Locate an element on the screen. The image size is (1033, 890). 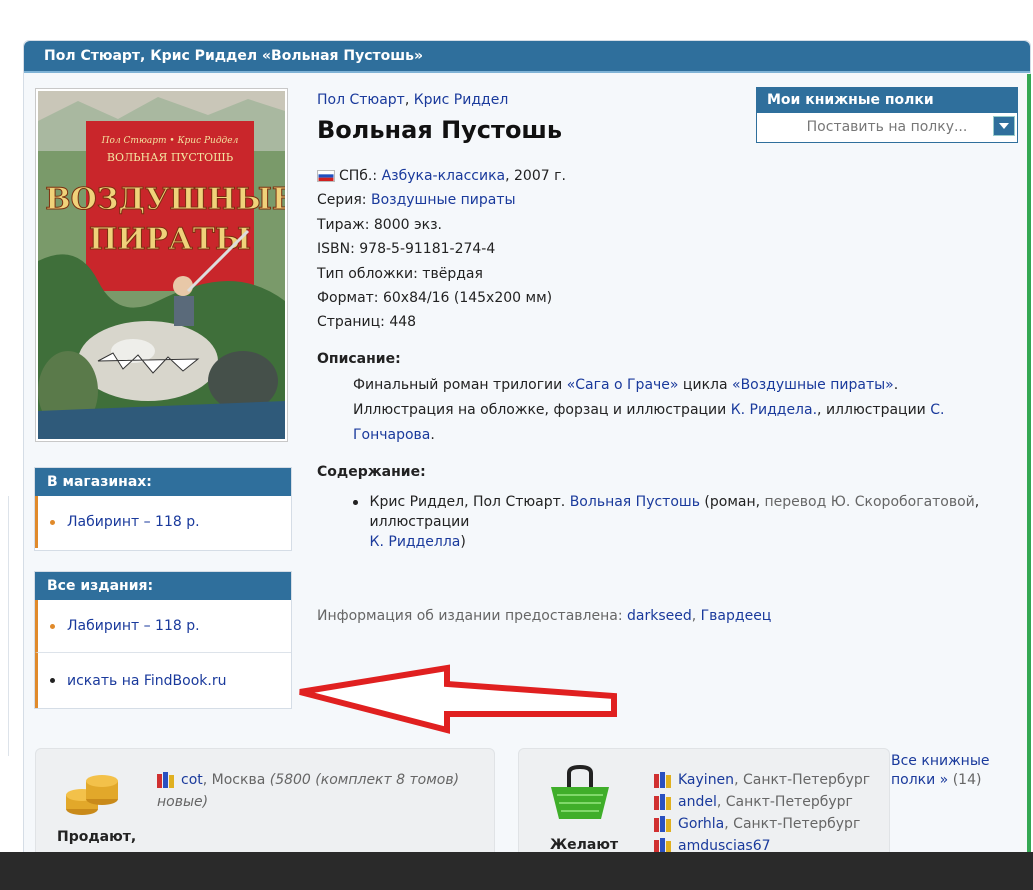
red-arrow-annotation is located at coordinates (458, 699).